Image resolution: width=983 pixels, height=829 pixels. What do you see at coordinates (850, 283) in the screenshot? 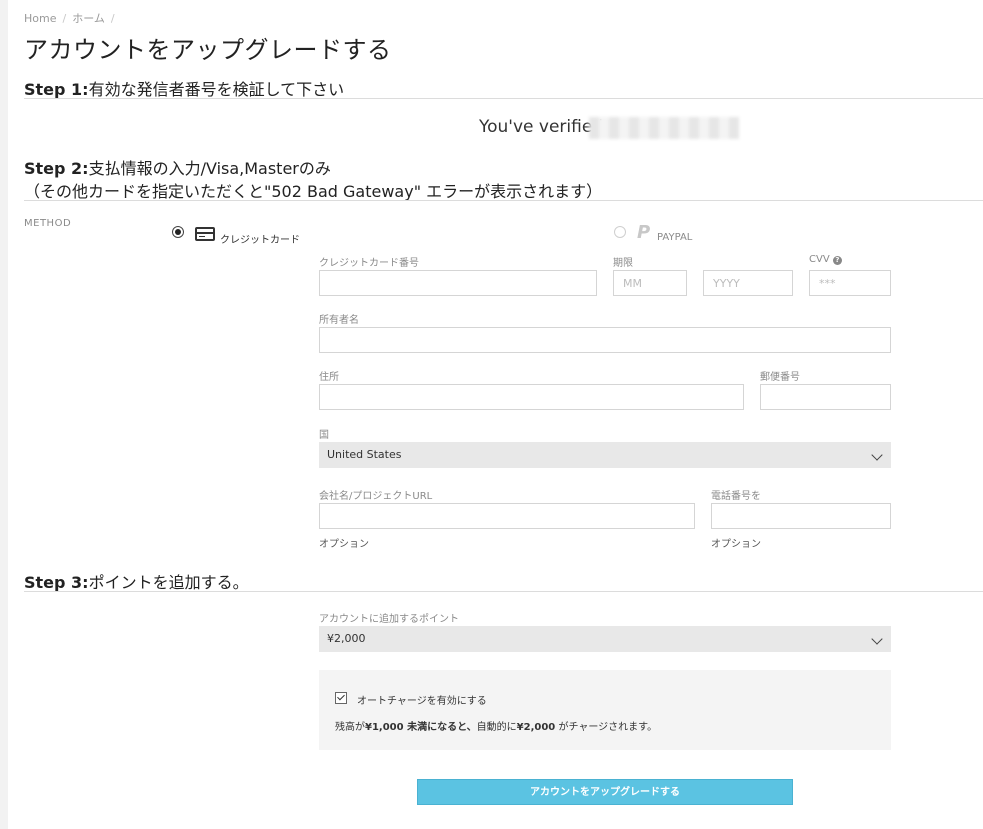
I see `cvv-input` at bounding box center [850, 283].